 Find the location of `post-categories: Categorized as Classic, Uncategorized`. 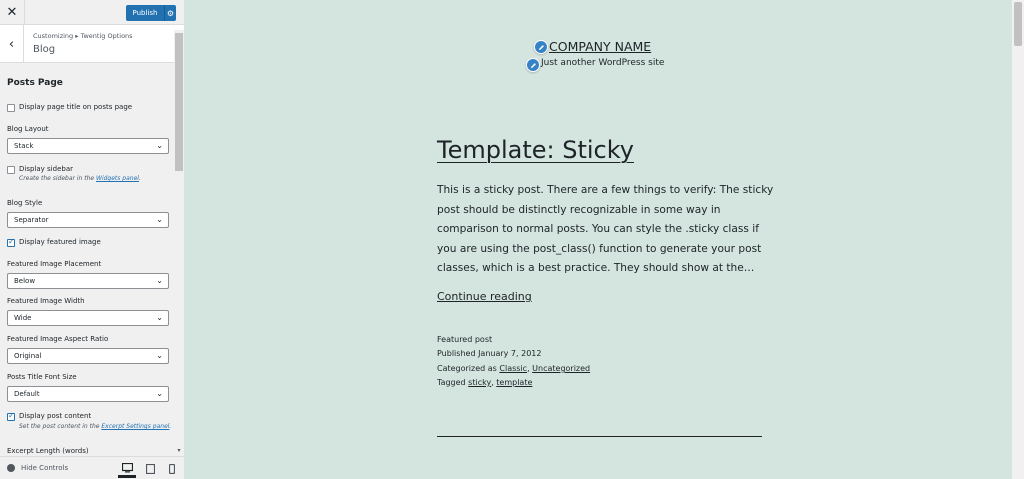

post-categories: Categorized as Classic, Uncategorized is located at coordinates (514, 368).